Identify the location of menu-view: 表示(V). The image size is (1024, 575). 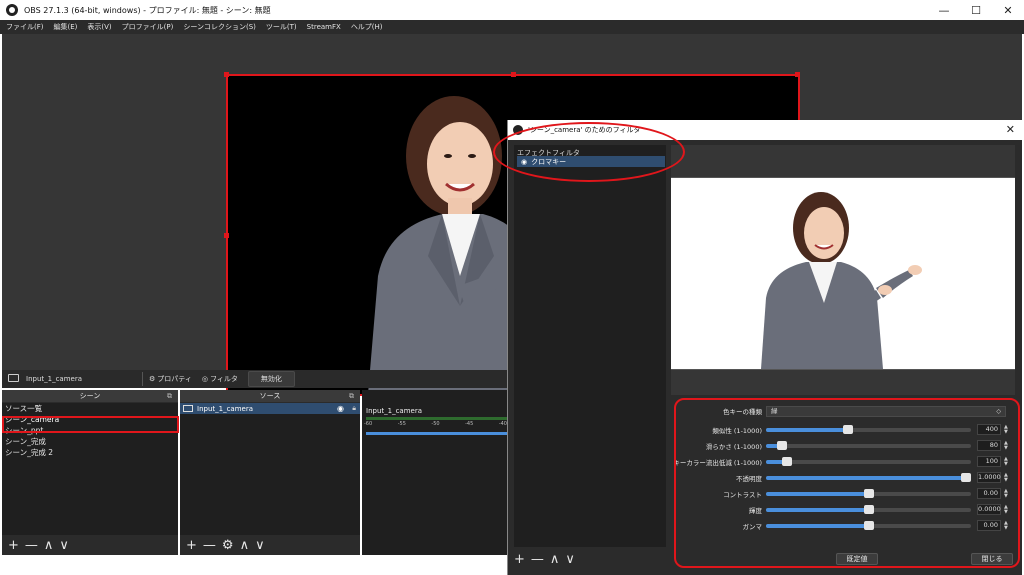
(99, 27).